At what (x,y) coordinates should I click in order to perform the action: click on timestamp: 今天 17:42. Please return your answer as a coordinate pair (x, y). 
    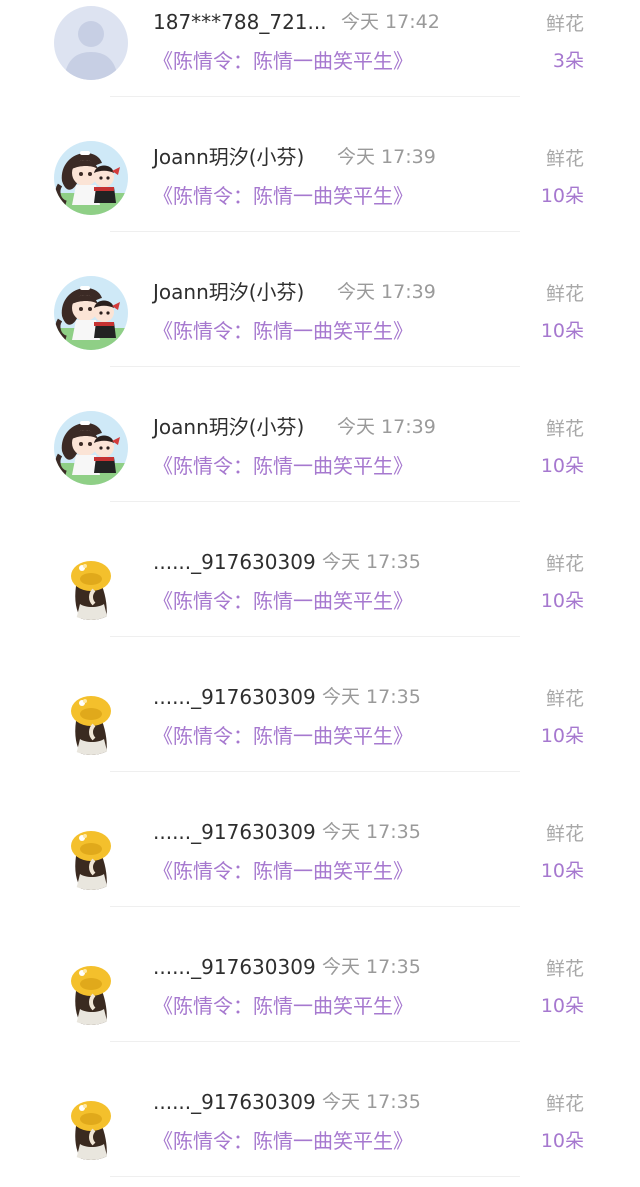
    Looking at the image, I should click on (390, 22).